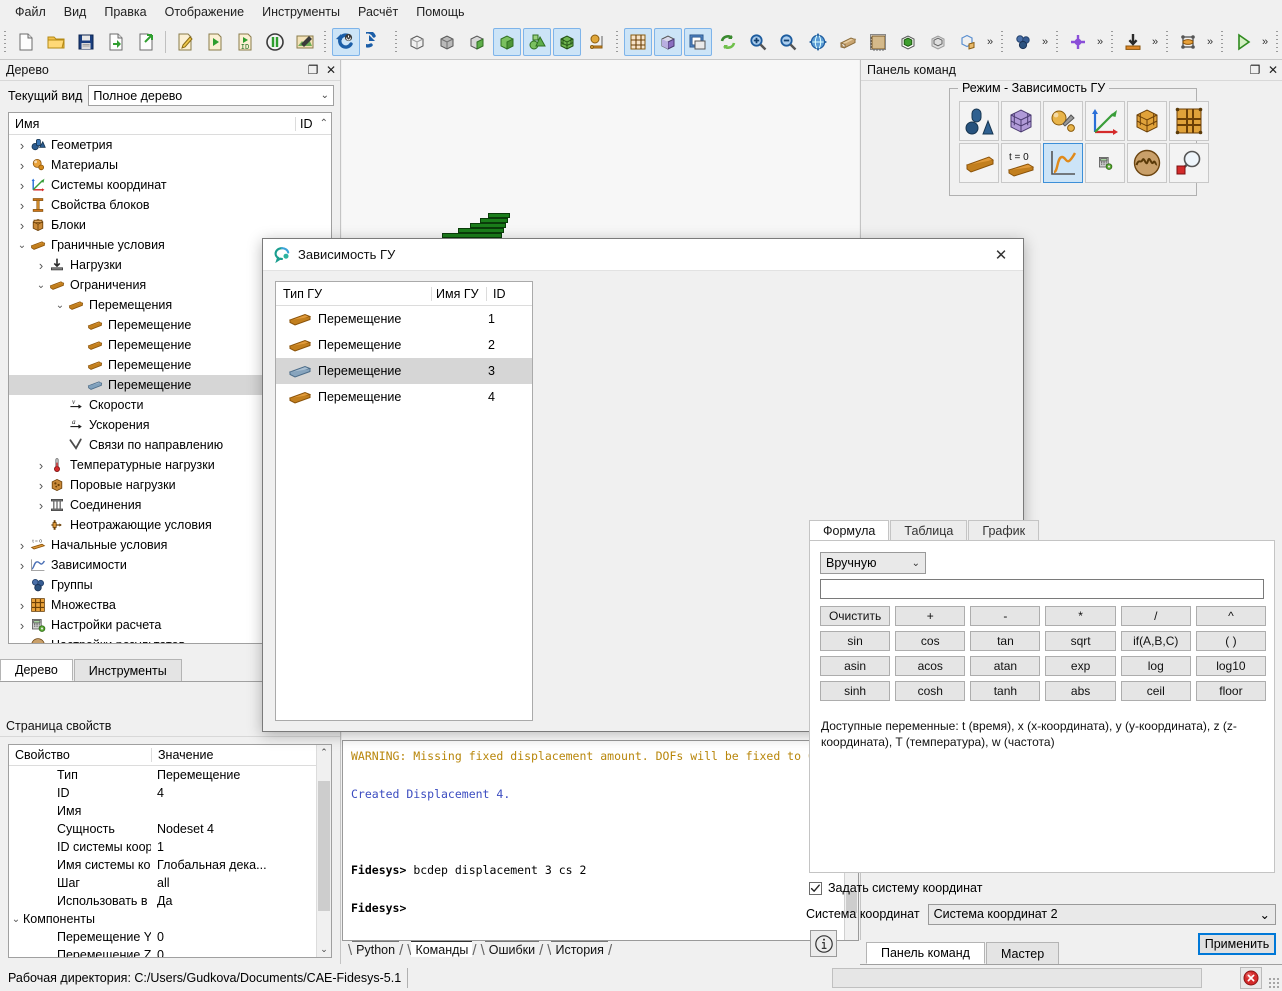  I want to click on menu-item-1: Вид, so click(75, 12).